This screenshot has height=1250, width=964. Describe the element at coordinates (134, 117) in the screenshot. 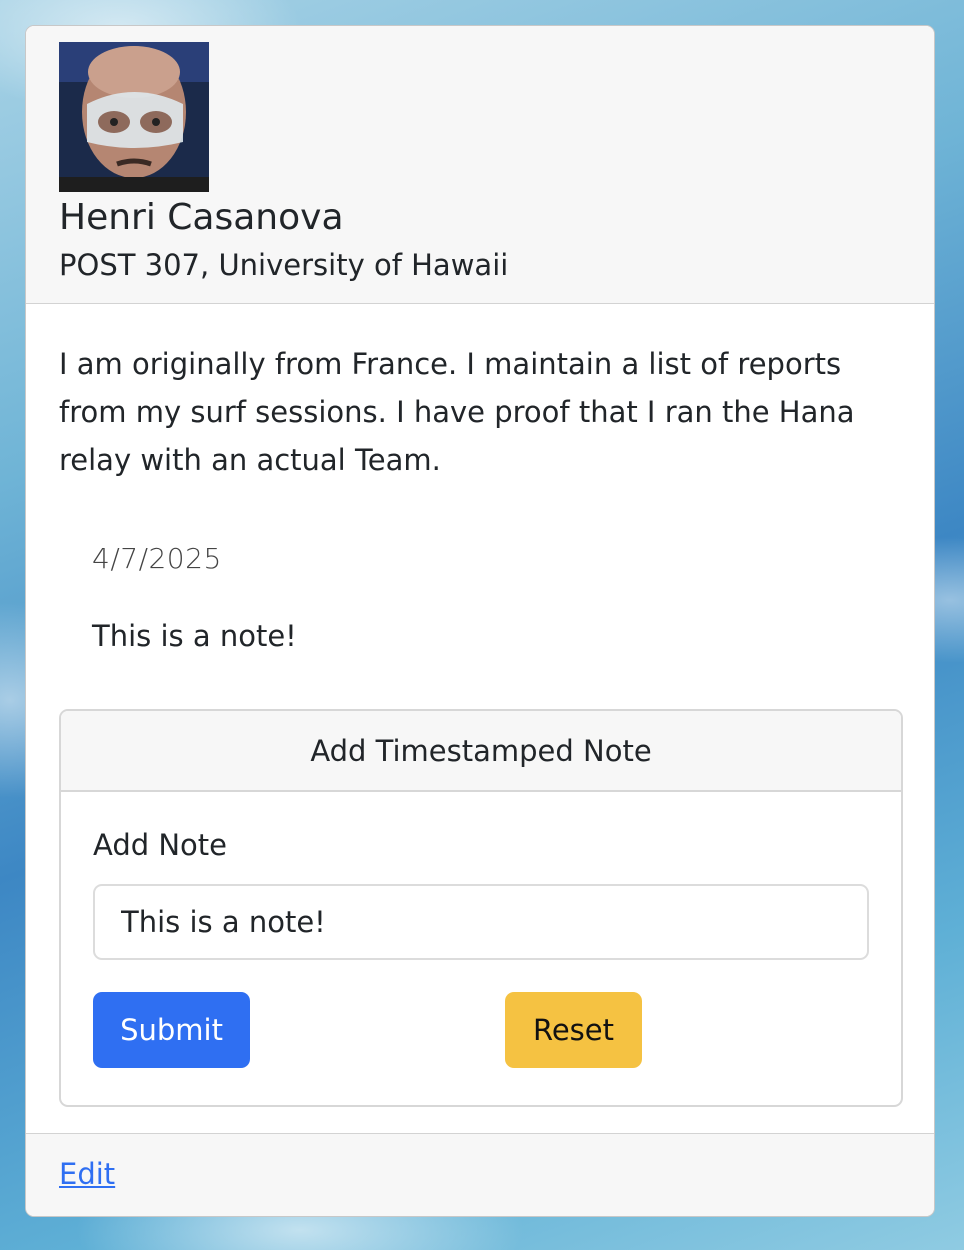

I see `avatar` at that location.